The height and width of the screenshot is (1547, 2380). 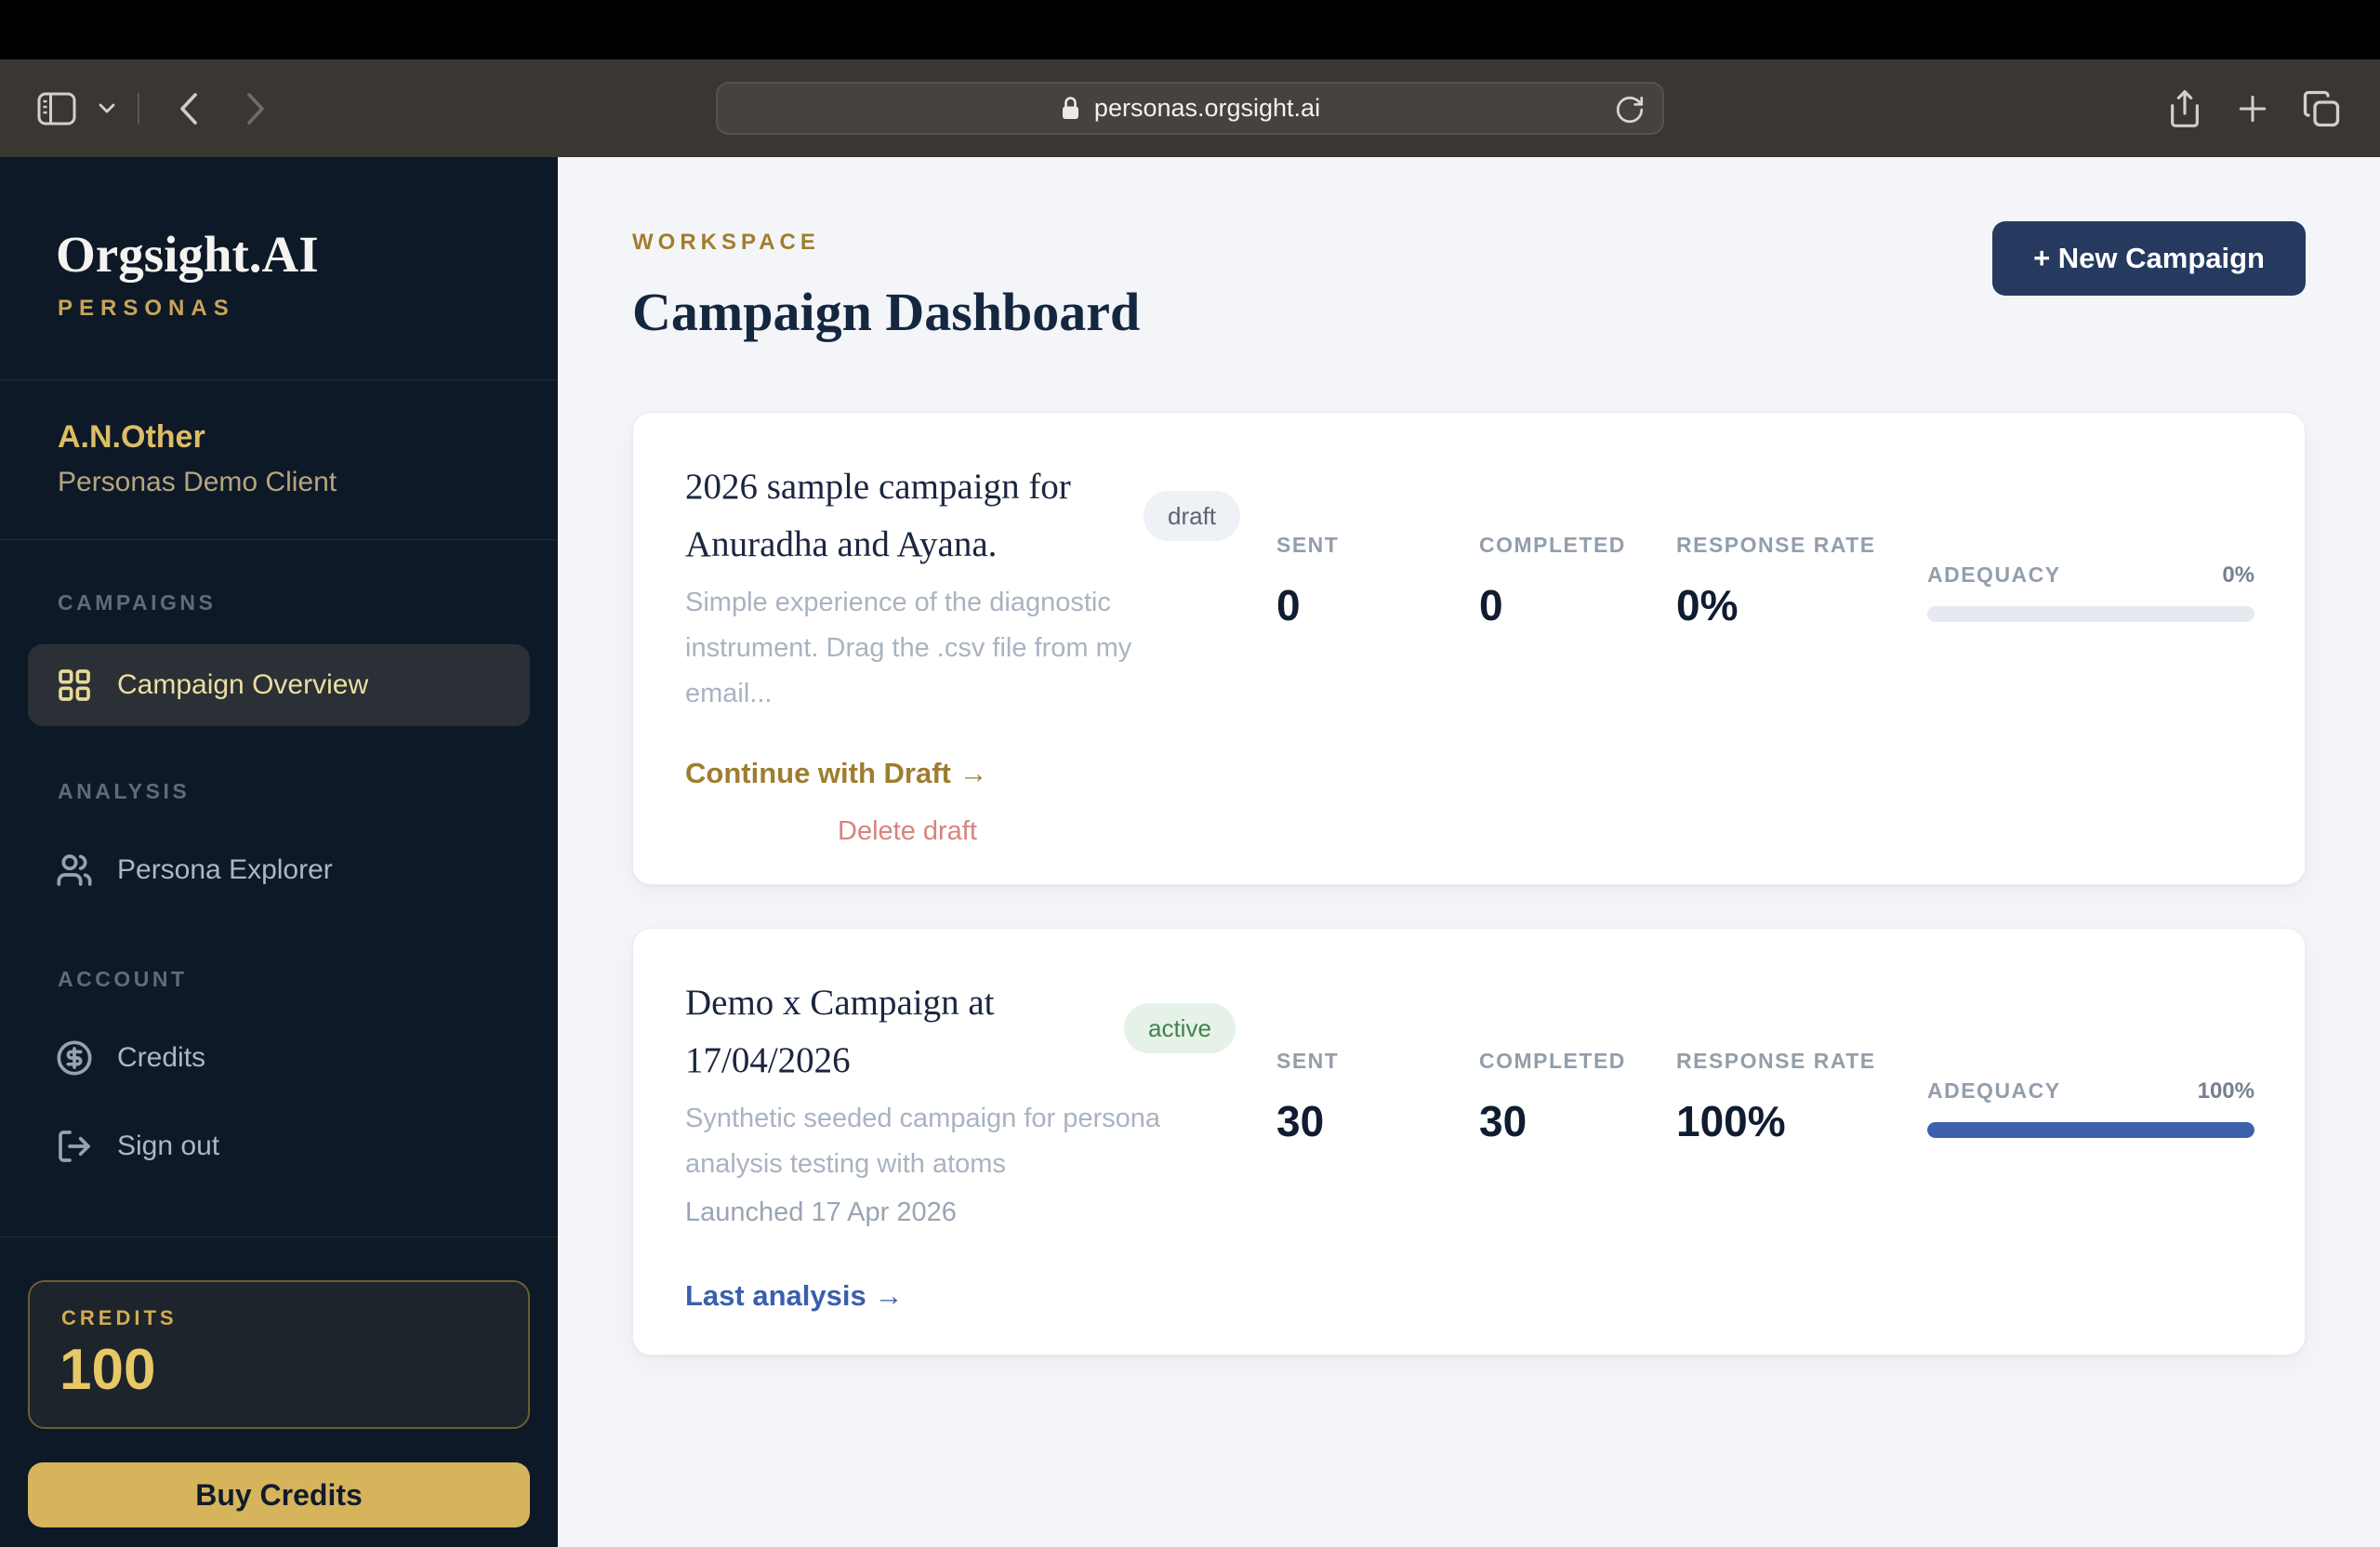 What do you see at coordinates (74, 1058) in the screenshot?
I see `coin-dollar-icon` at bounding box center [74, 1058].